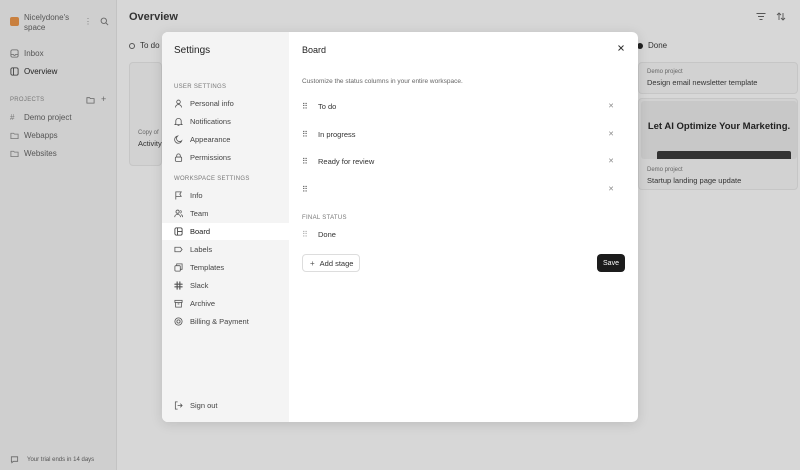  I want to click on settings-item-label: Labels, so click(201, 249).